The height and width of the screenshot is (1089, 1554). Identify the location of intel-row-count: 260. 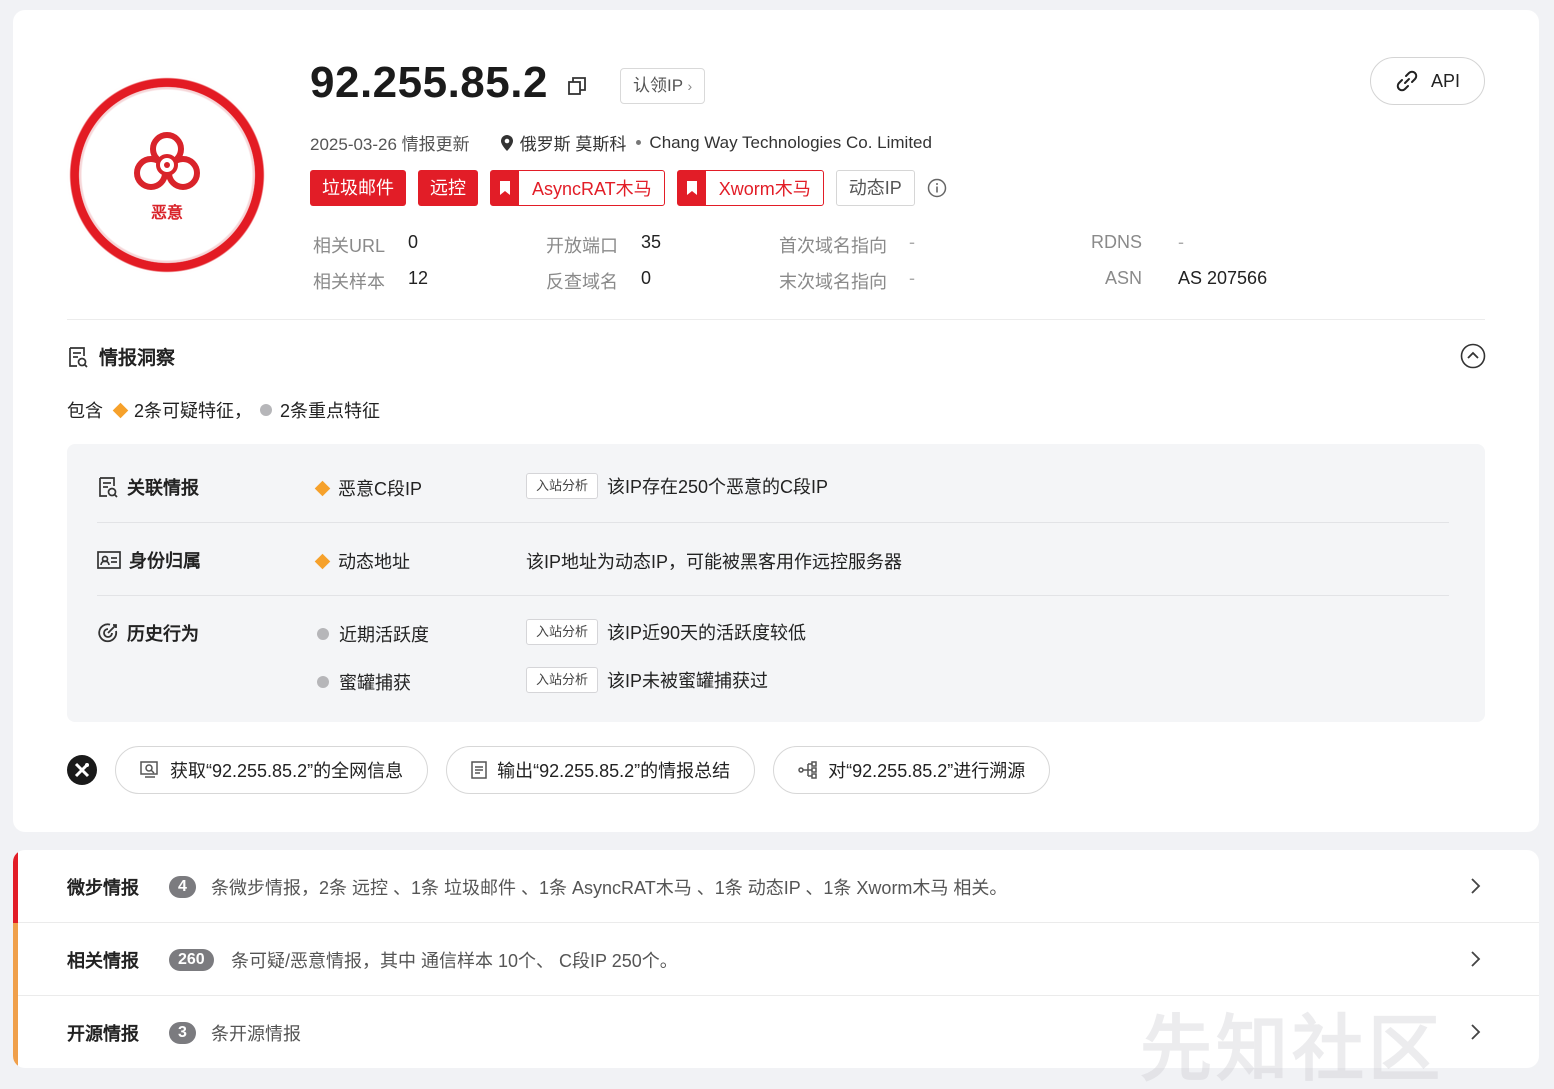
(191, 959).